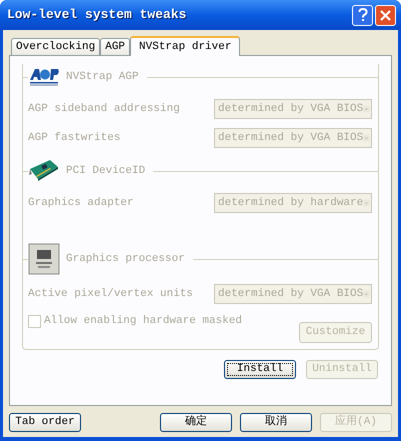 The width and height of the screenshot is (401, 441). Describe the element at coordinates (115, 46) in the screenshot. I see `tab: AGP` at that location.